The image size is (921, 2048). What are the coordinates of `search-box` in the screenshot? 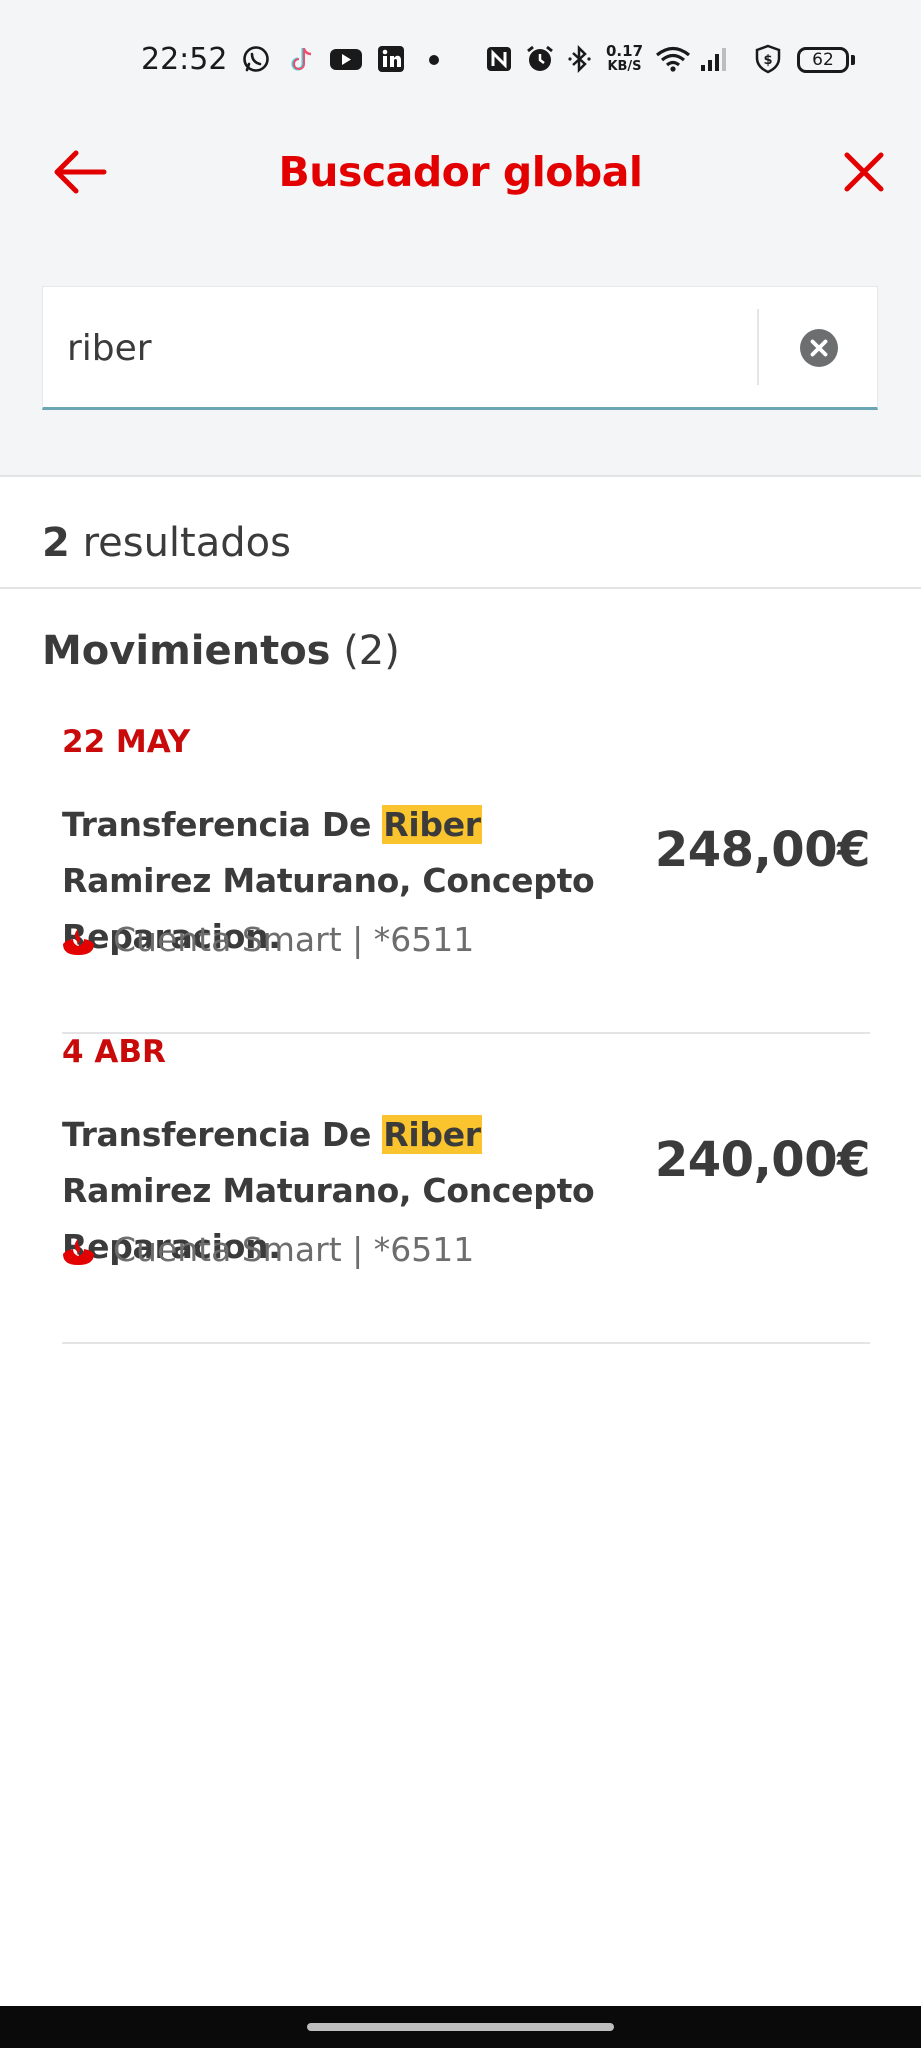 It's located at (460, 348).